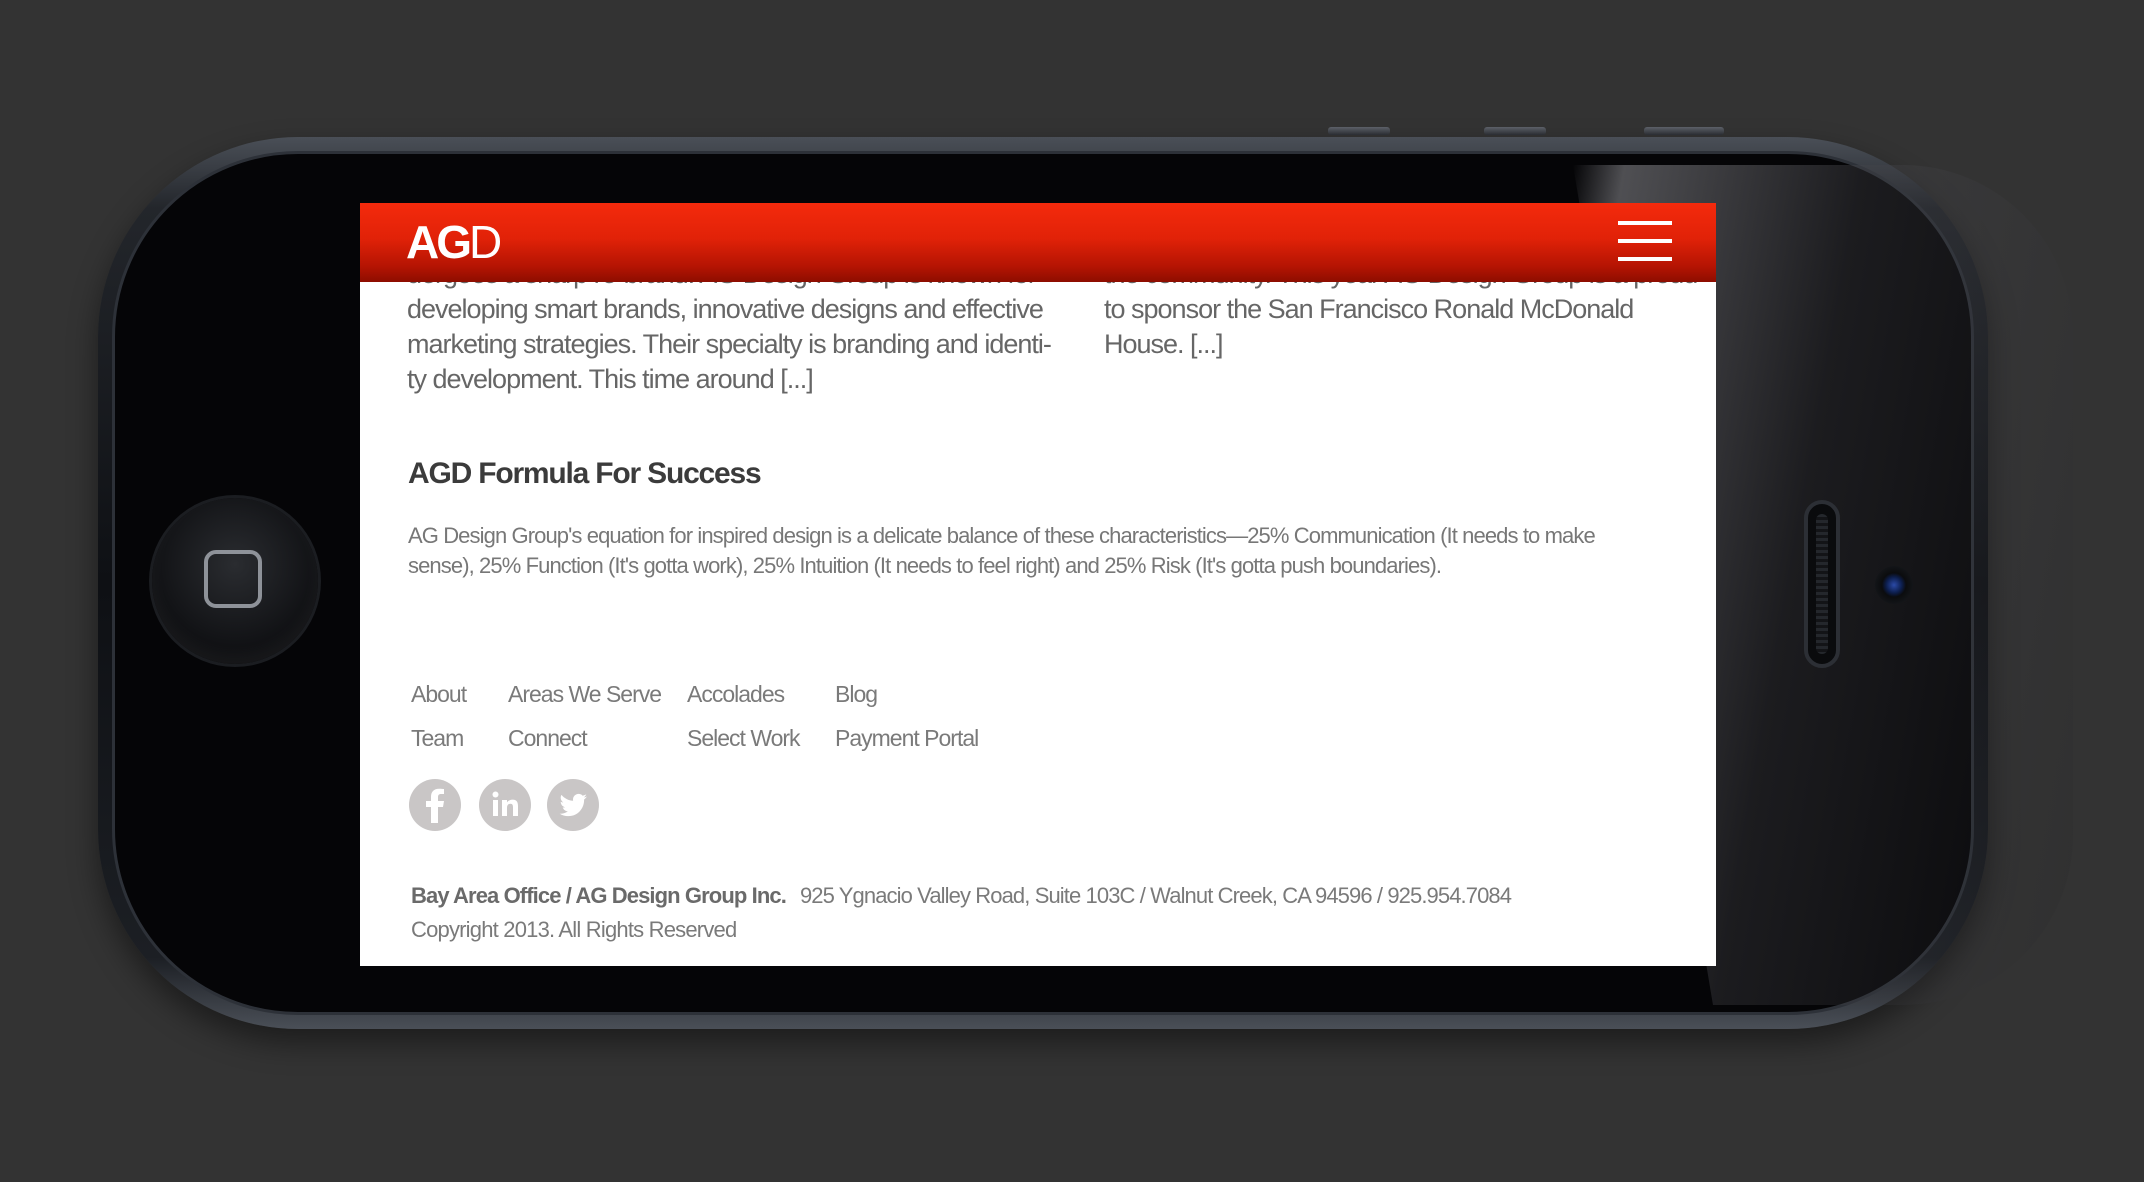  Describe the element at coordinates (548, 738) in the screenshot. I see `footer-link-connect: Connect` at that location.